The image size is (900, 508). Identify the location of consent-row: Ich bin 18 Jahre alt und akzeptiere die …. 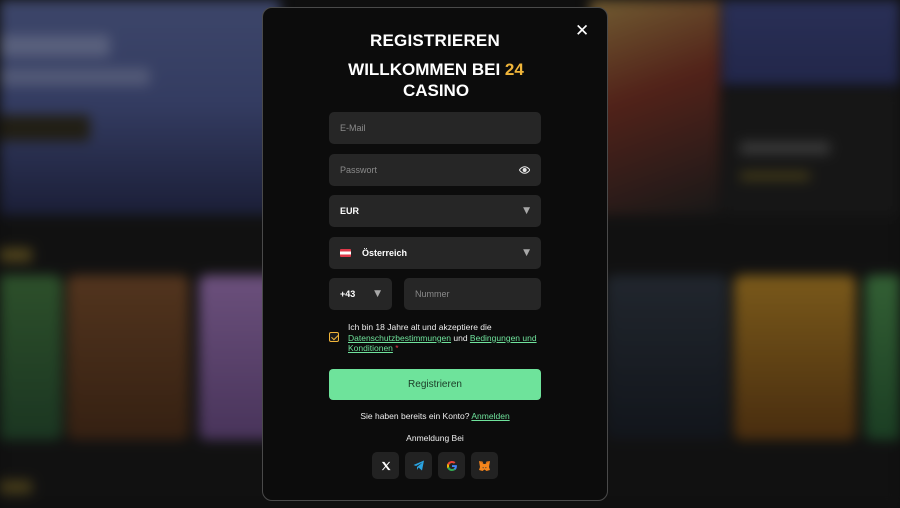
(435, 338).